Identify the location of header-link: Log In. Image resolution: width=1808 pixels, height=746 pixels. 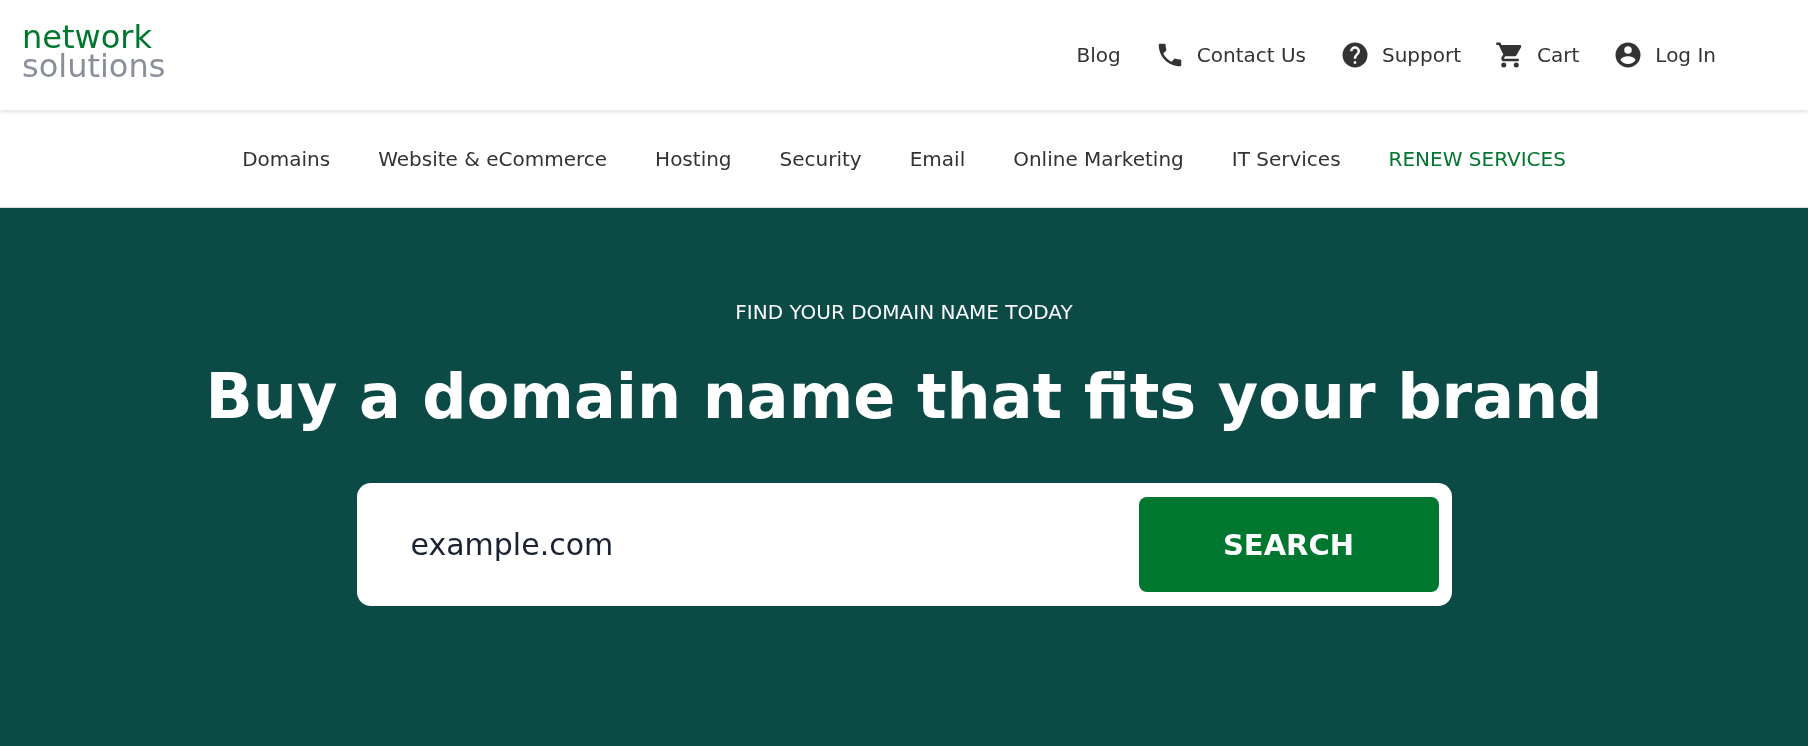
(1664, 55).